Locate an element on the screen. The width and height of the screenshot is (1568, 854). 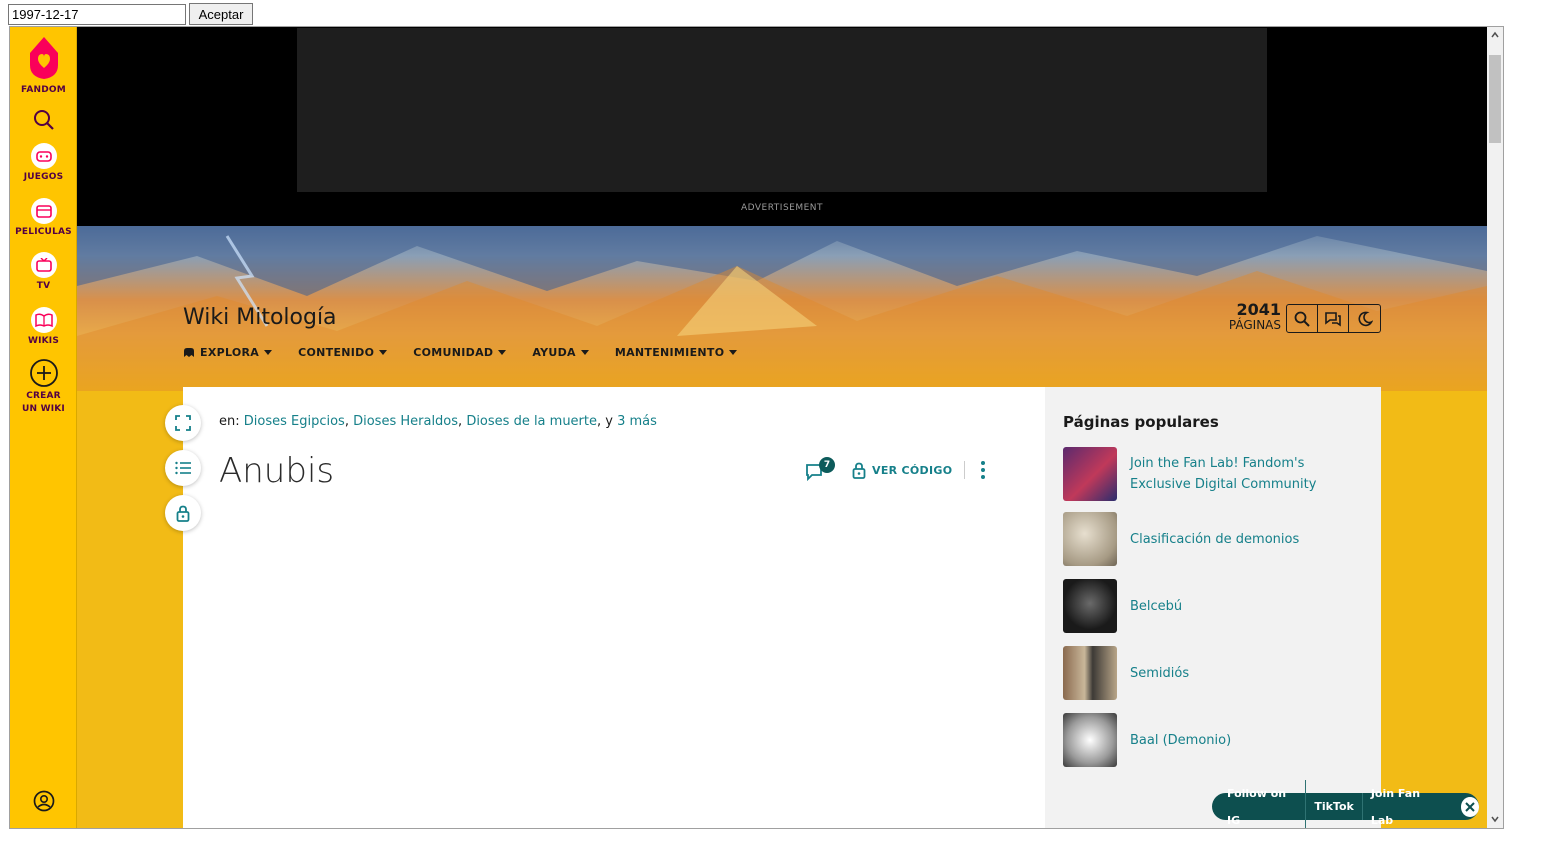
view-source-button: VER CÓDIGO is located at coordinates (902, 470).